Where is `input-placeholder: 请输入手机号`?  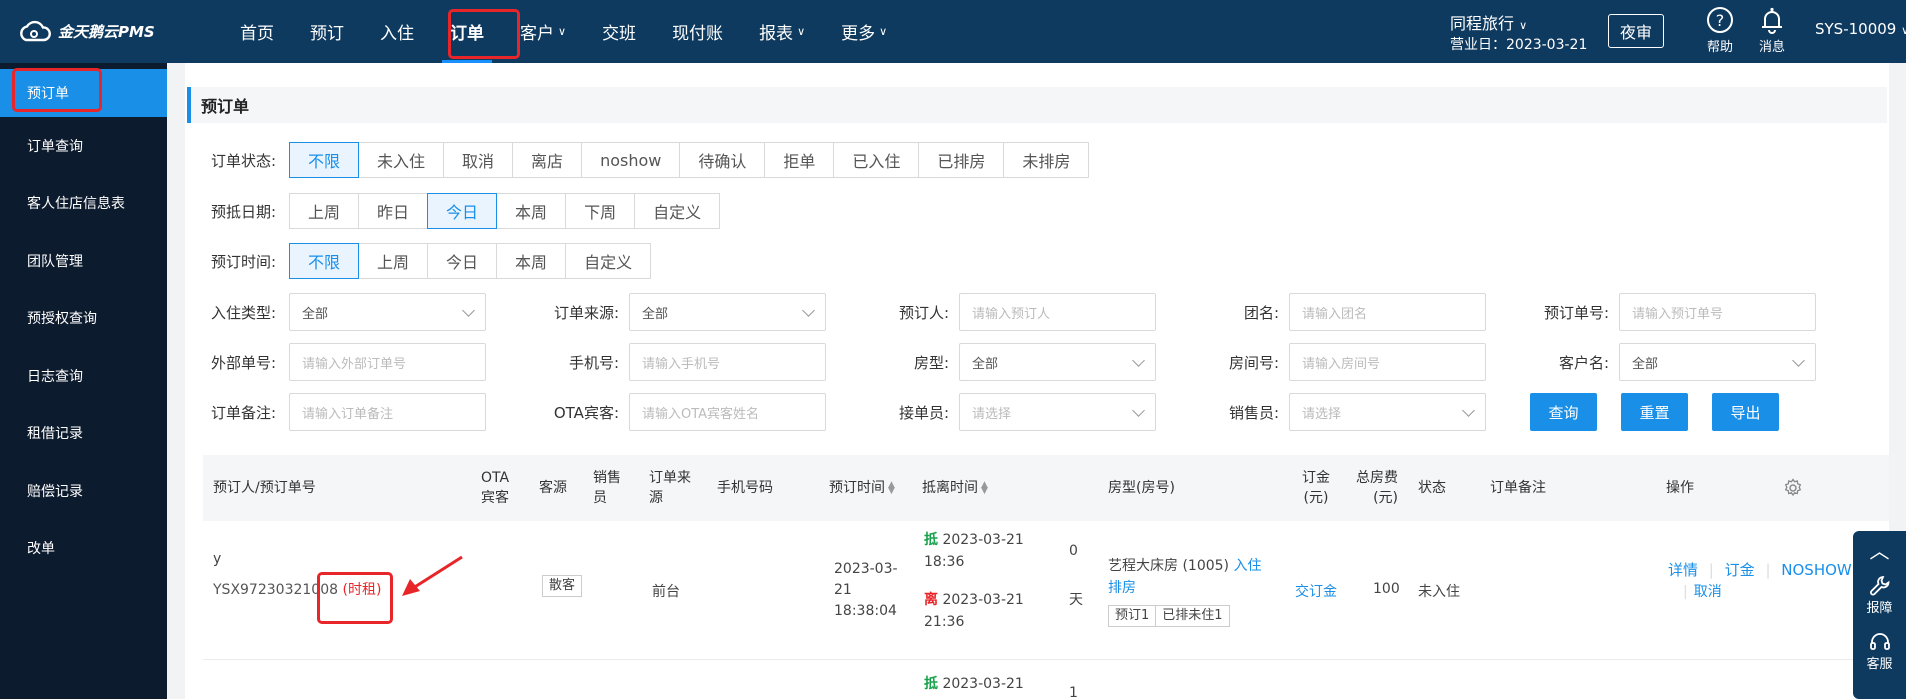 input-placeholder: 请输入手机号 is located at coordinates (681, 364).